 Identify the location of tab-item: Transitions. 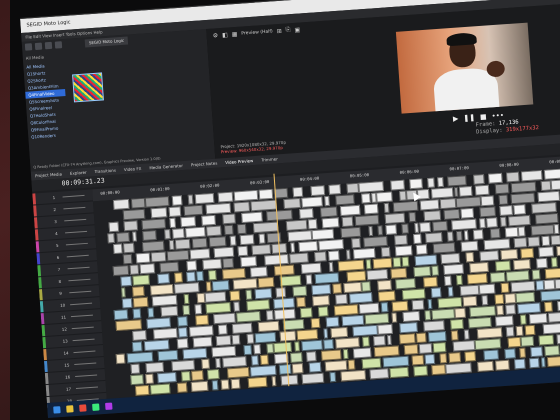
(105, 171).